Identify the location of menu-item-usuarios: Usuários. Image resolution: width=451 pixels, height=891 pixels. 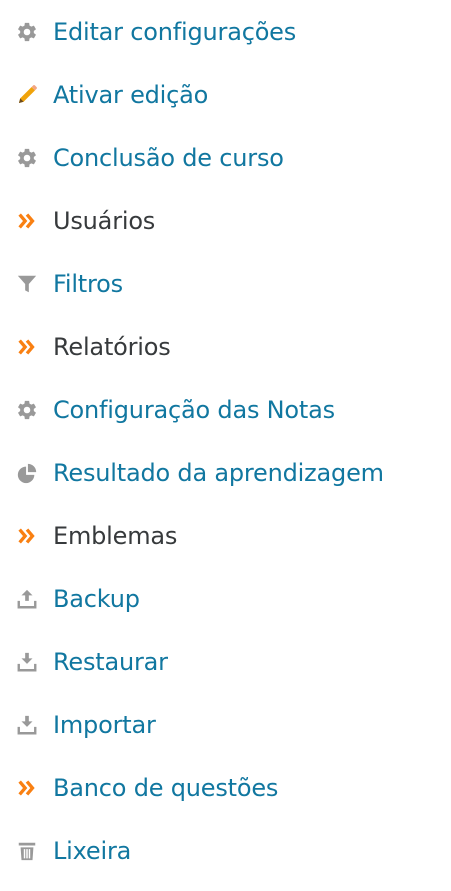
(85, 221).